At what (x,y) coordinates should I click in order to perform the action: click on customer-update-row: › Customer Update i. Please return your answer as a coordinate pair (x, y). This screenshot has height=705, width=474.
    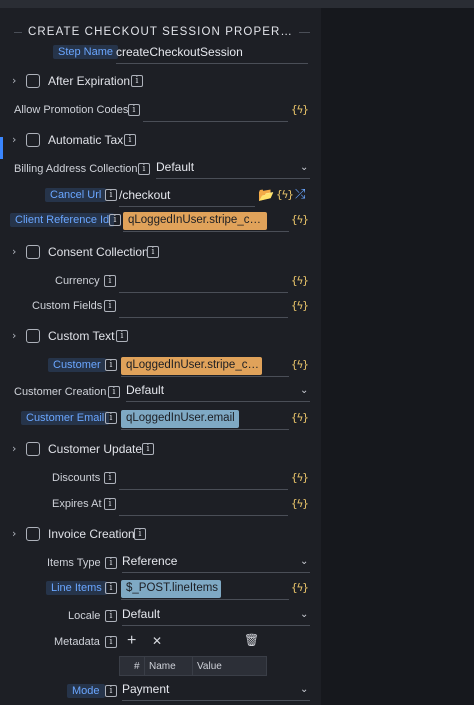
    Looking at the image, I should click on (160, 450).